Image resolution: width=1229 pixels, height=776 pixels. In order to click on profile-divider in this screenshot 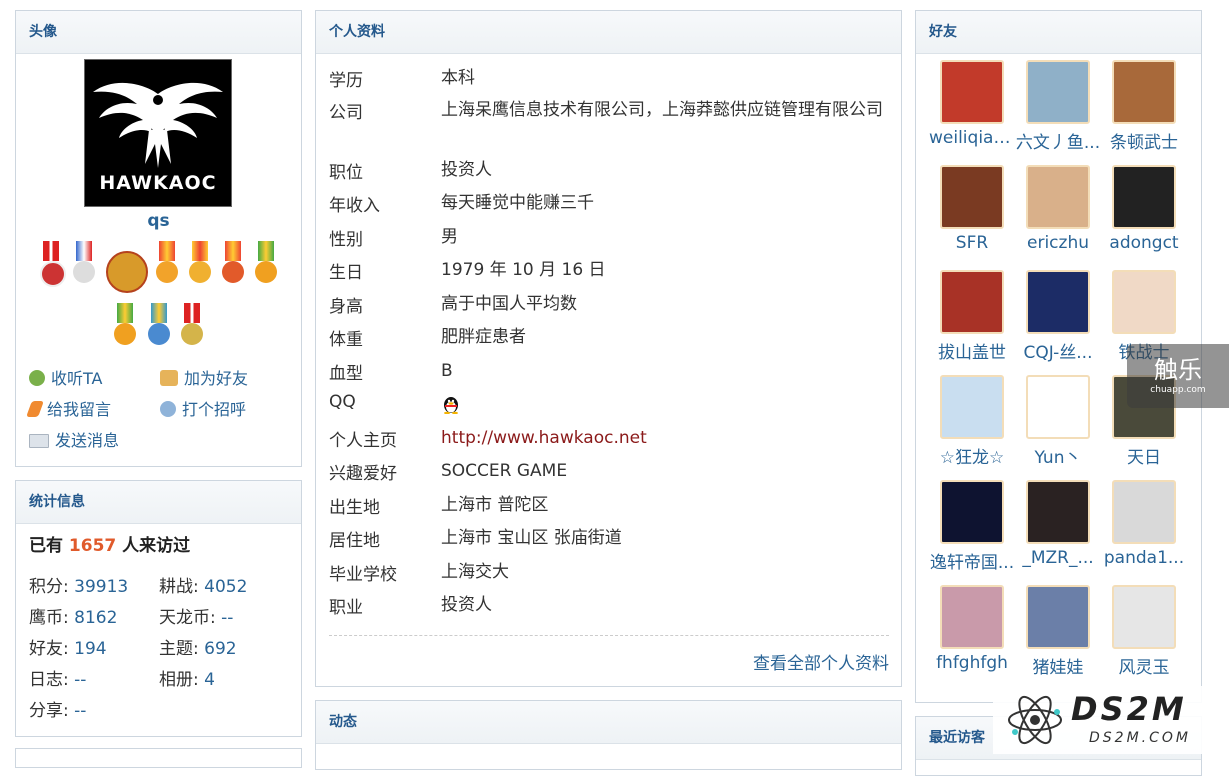, I will do `click(609, 635)`.